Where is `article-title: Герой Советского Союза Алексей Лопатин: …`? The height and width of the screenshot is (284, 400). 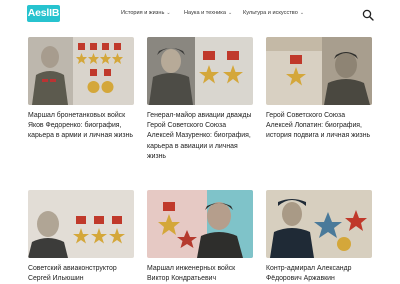
article-title: Герой Советского Союза Алексей Лопатин: … is located at coordinates (319, 126).